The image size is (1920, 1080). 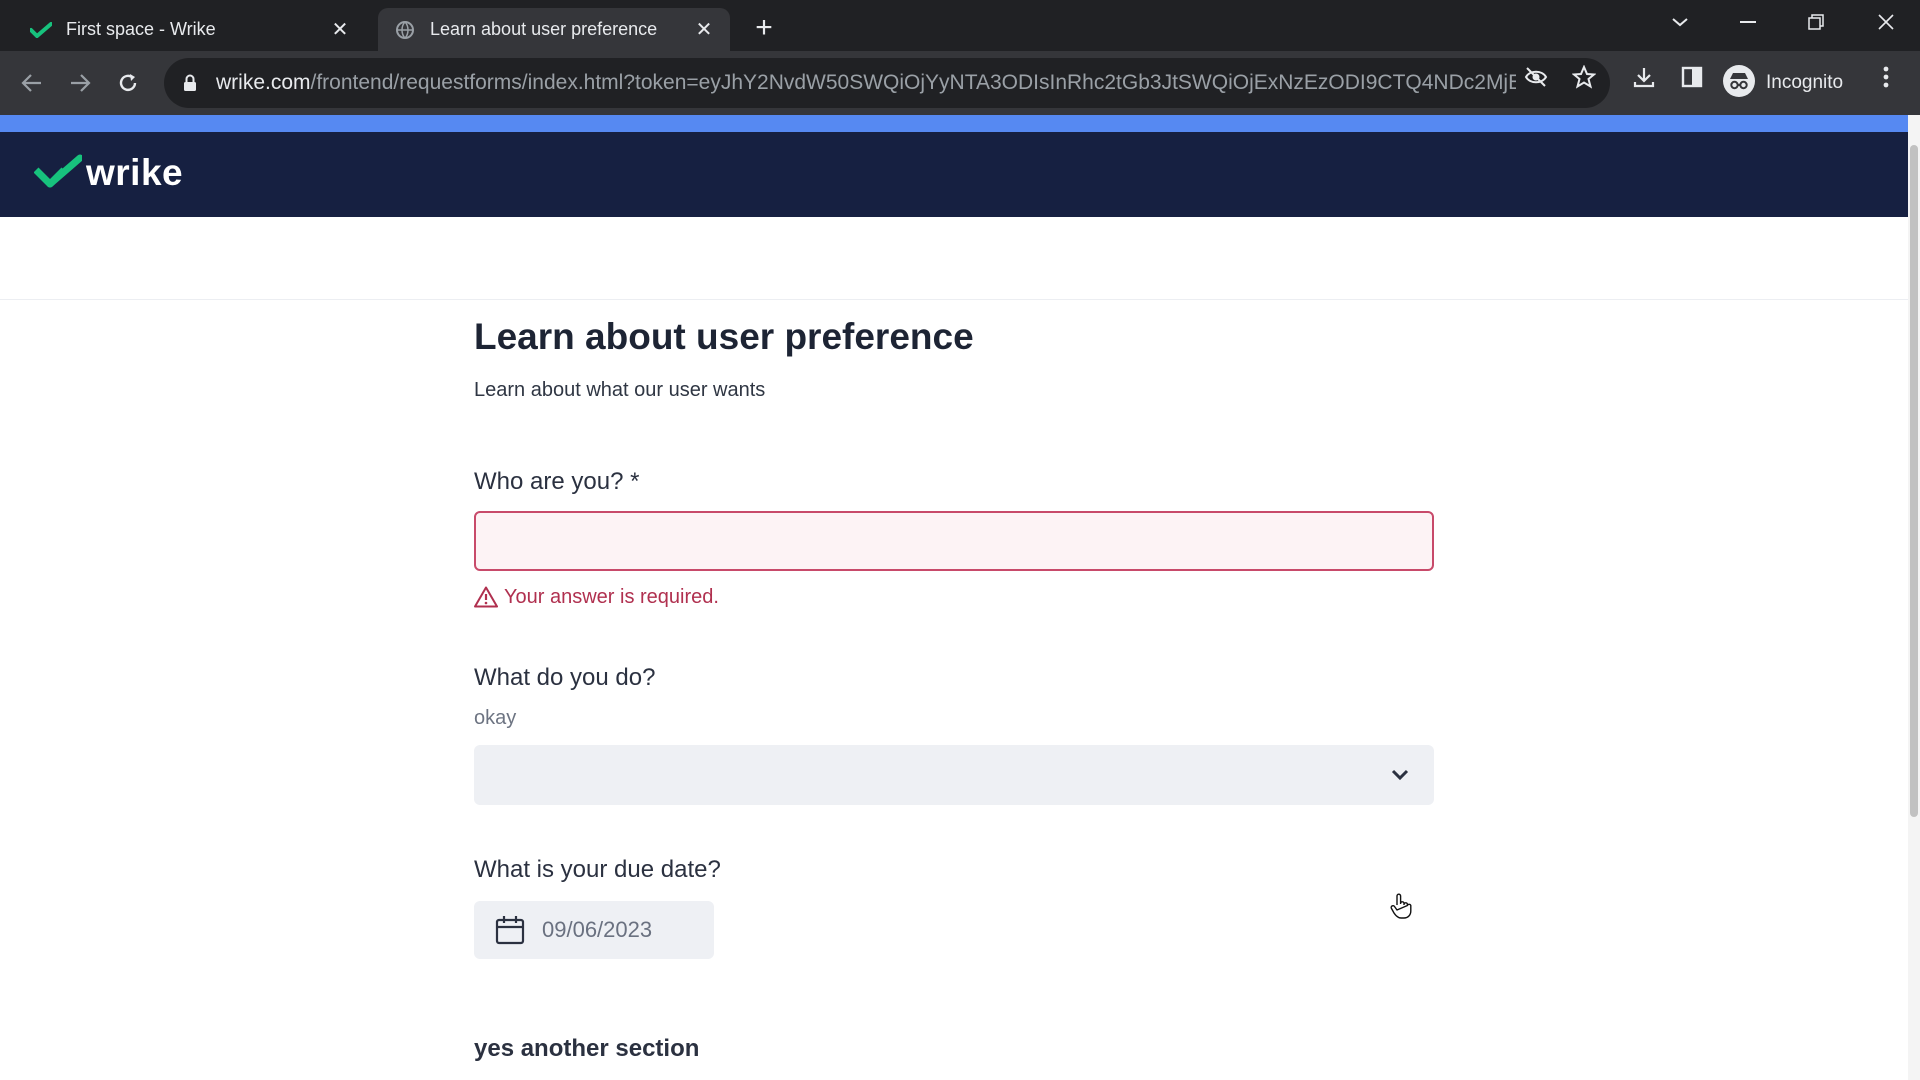 I want to click on tab-learn-about-user-preference: Learn about user preference ✕, so click(x=554, y=29).